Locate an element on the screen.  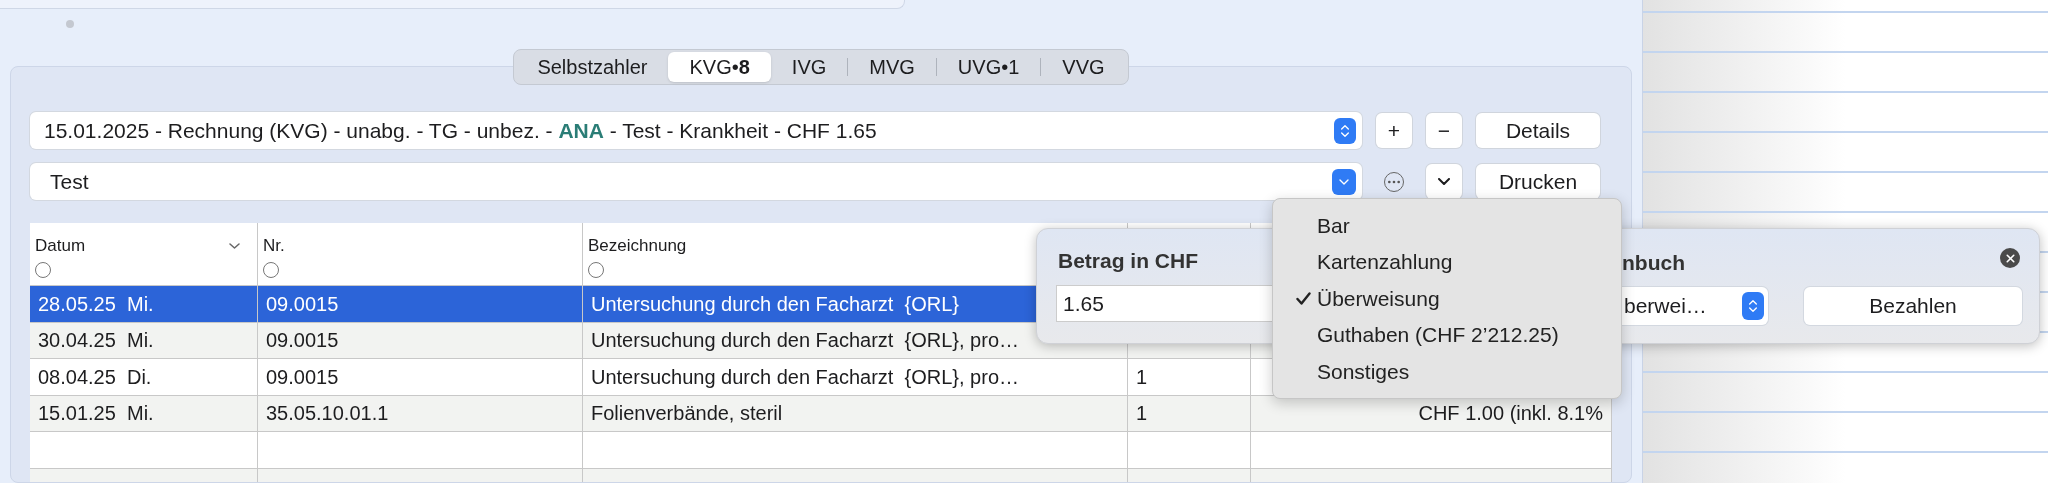
column-header: Nr. is located at coordinates (274, 246).